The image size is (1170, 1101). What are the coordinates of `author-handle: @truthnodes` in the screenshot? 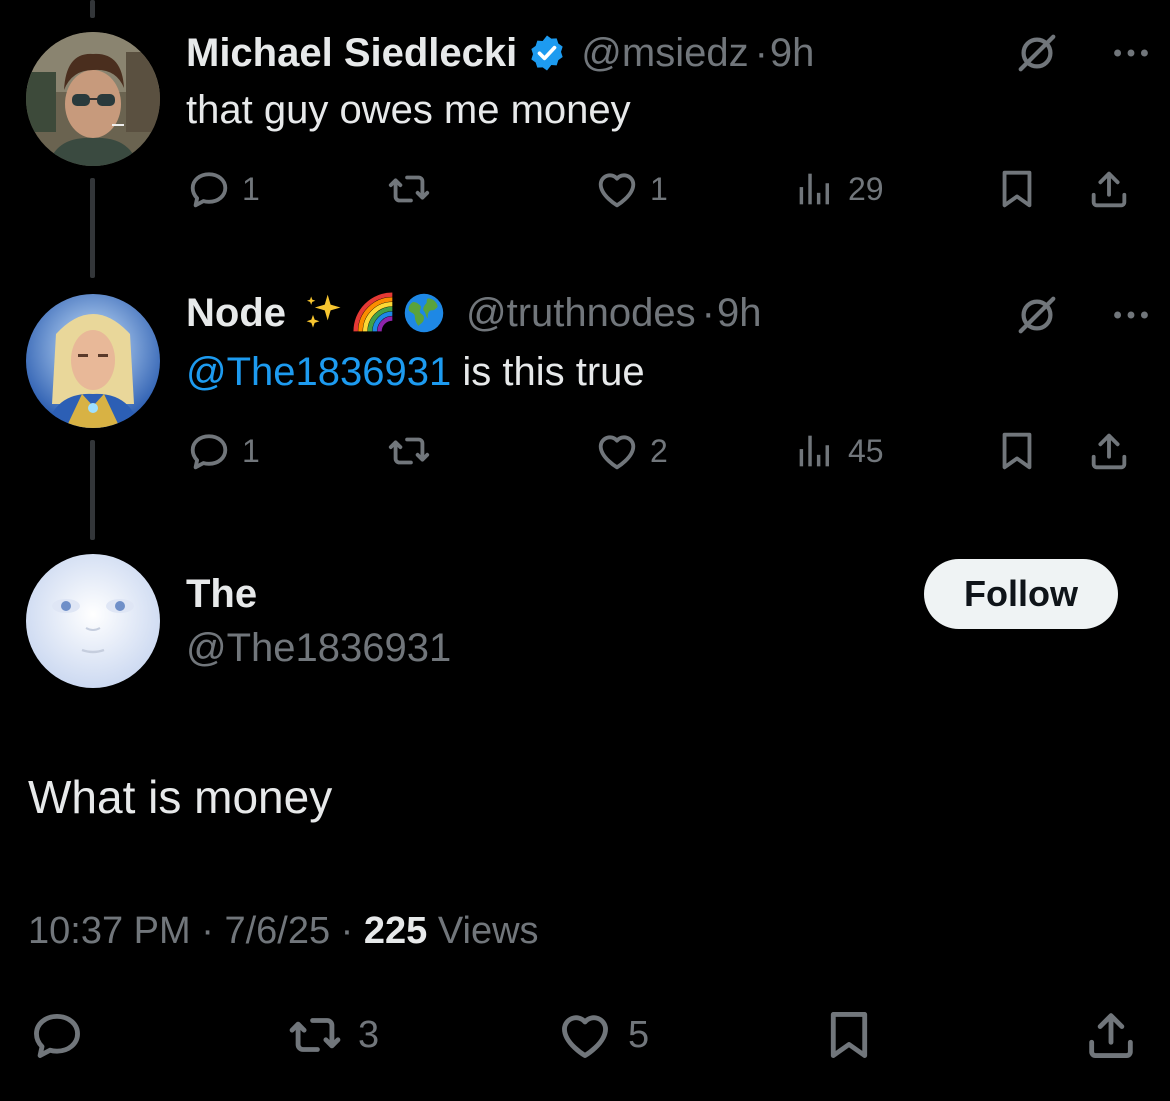 It's located at (581, 313).